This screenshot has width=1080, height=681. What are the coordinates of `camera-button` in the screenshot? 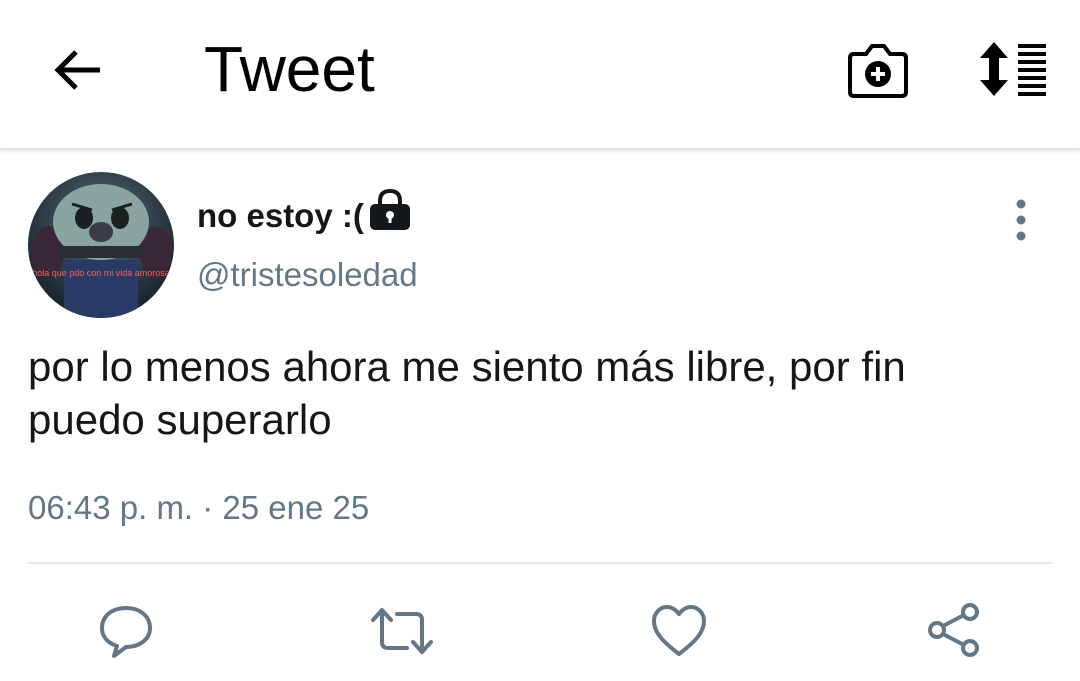 It's located at (878, 70).